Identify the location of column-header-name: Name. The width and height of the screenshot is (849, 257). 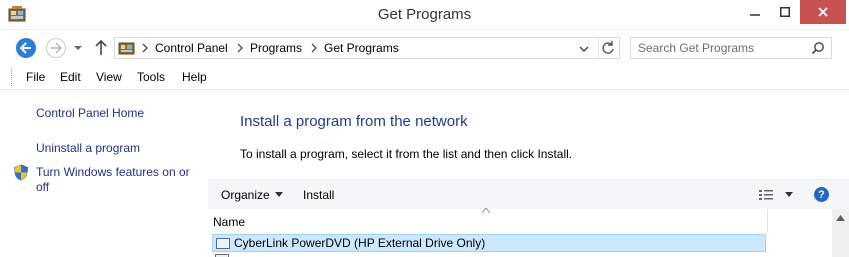
(488, 220).